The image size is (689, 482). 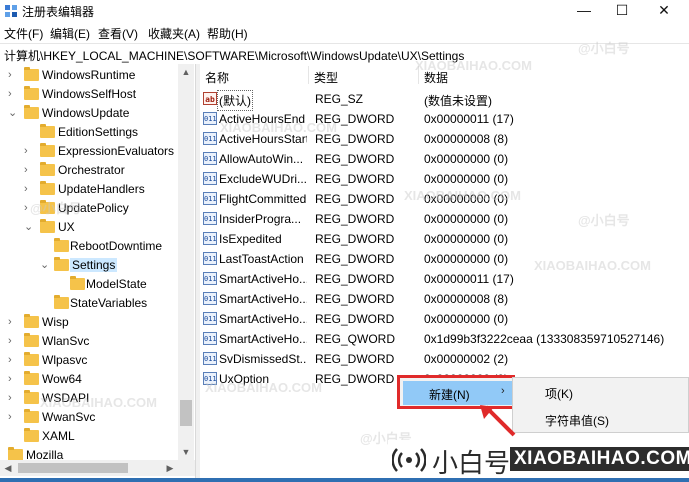 I want to click on tree-item-label: Settings, so click(x=94, y=265).